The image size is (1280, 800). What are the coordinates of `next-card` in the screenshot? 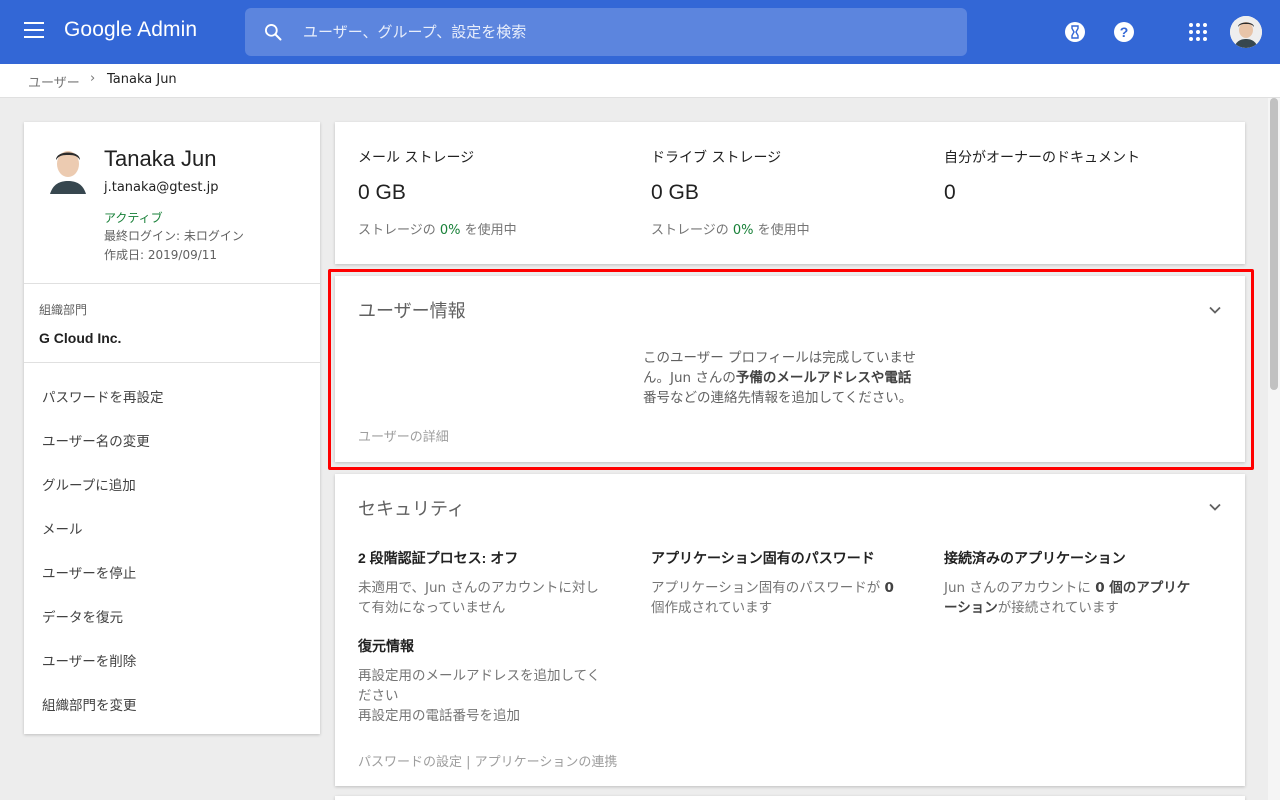 It's located at (790, 798).